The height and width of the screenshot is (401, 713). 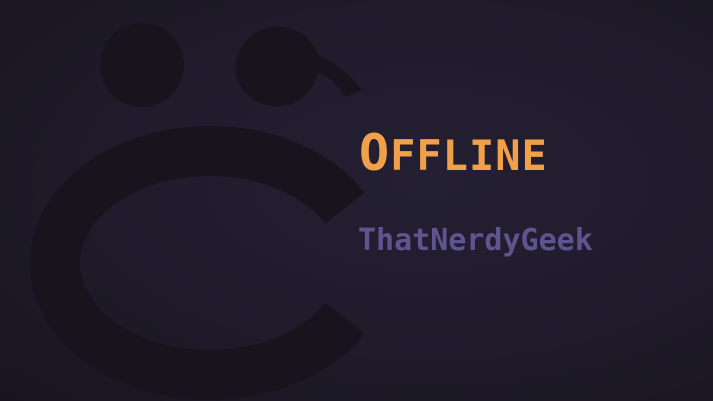 I want to click on title-rest: FFLINE, so click(x=469, y=155).